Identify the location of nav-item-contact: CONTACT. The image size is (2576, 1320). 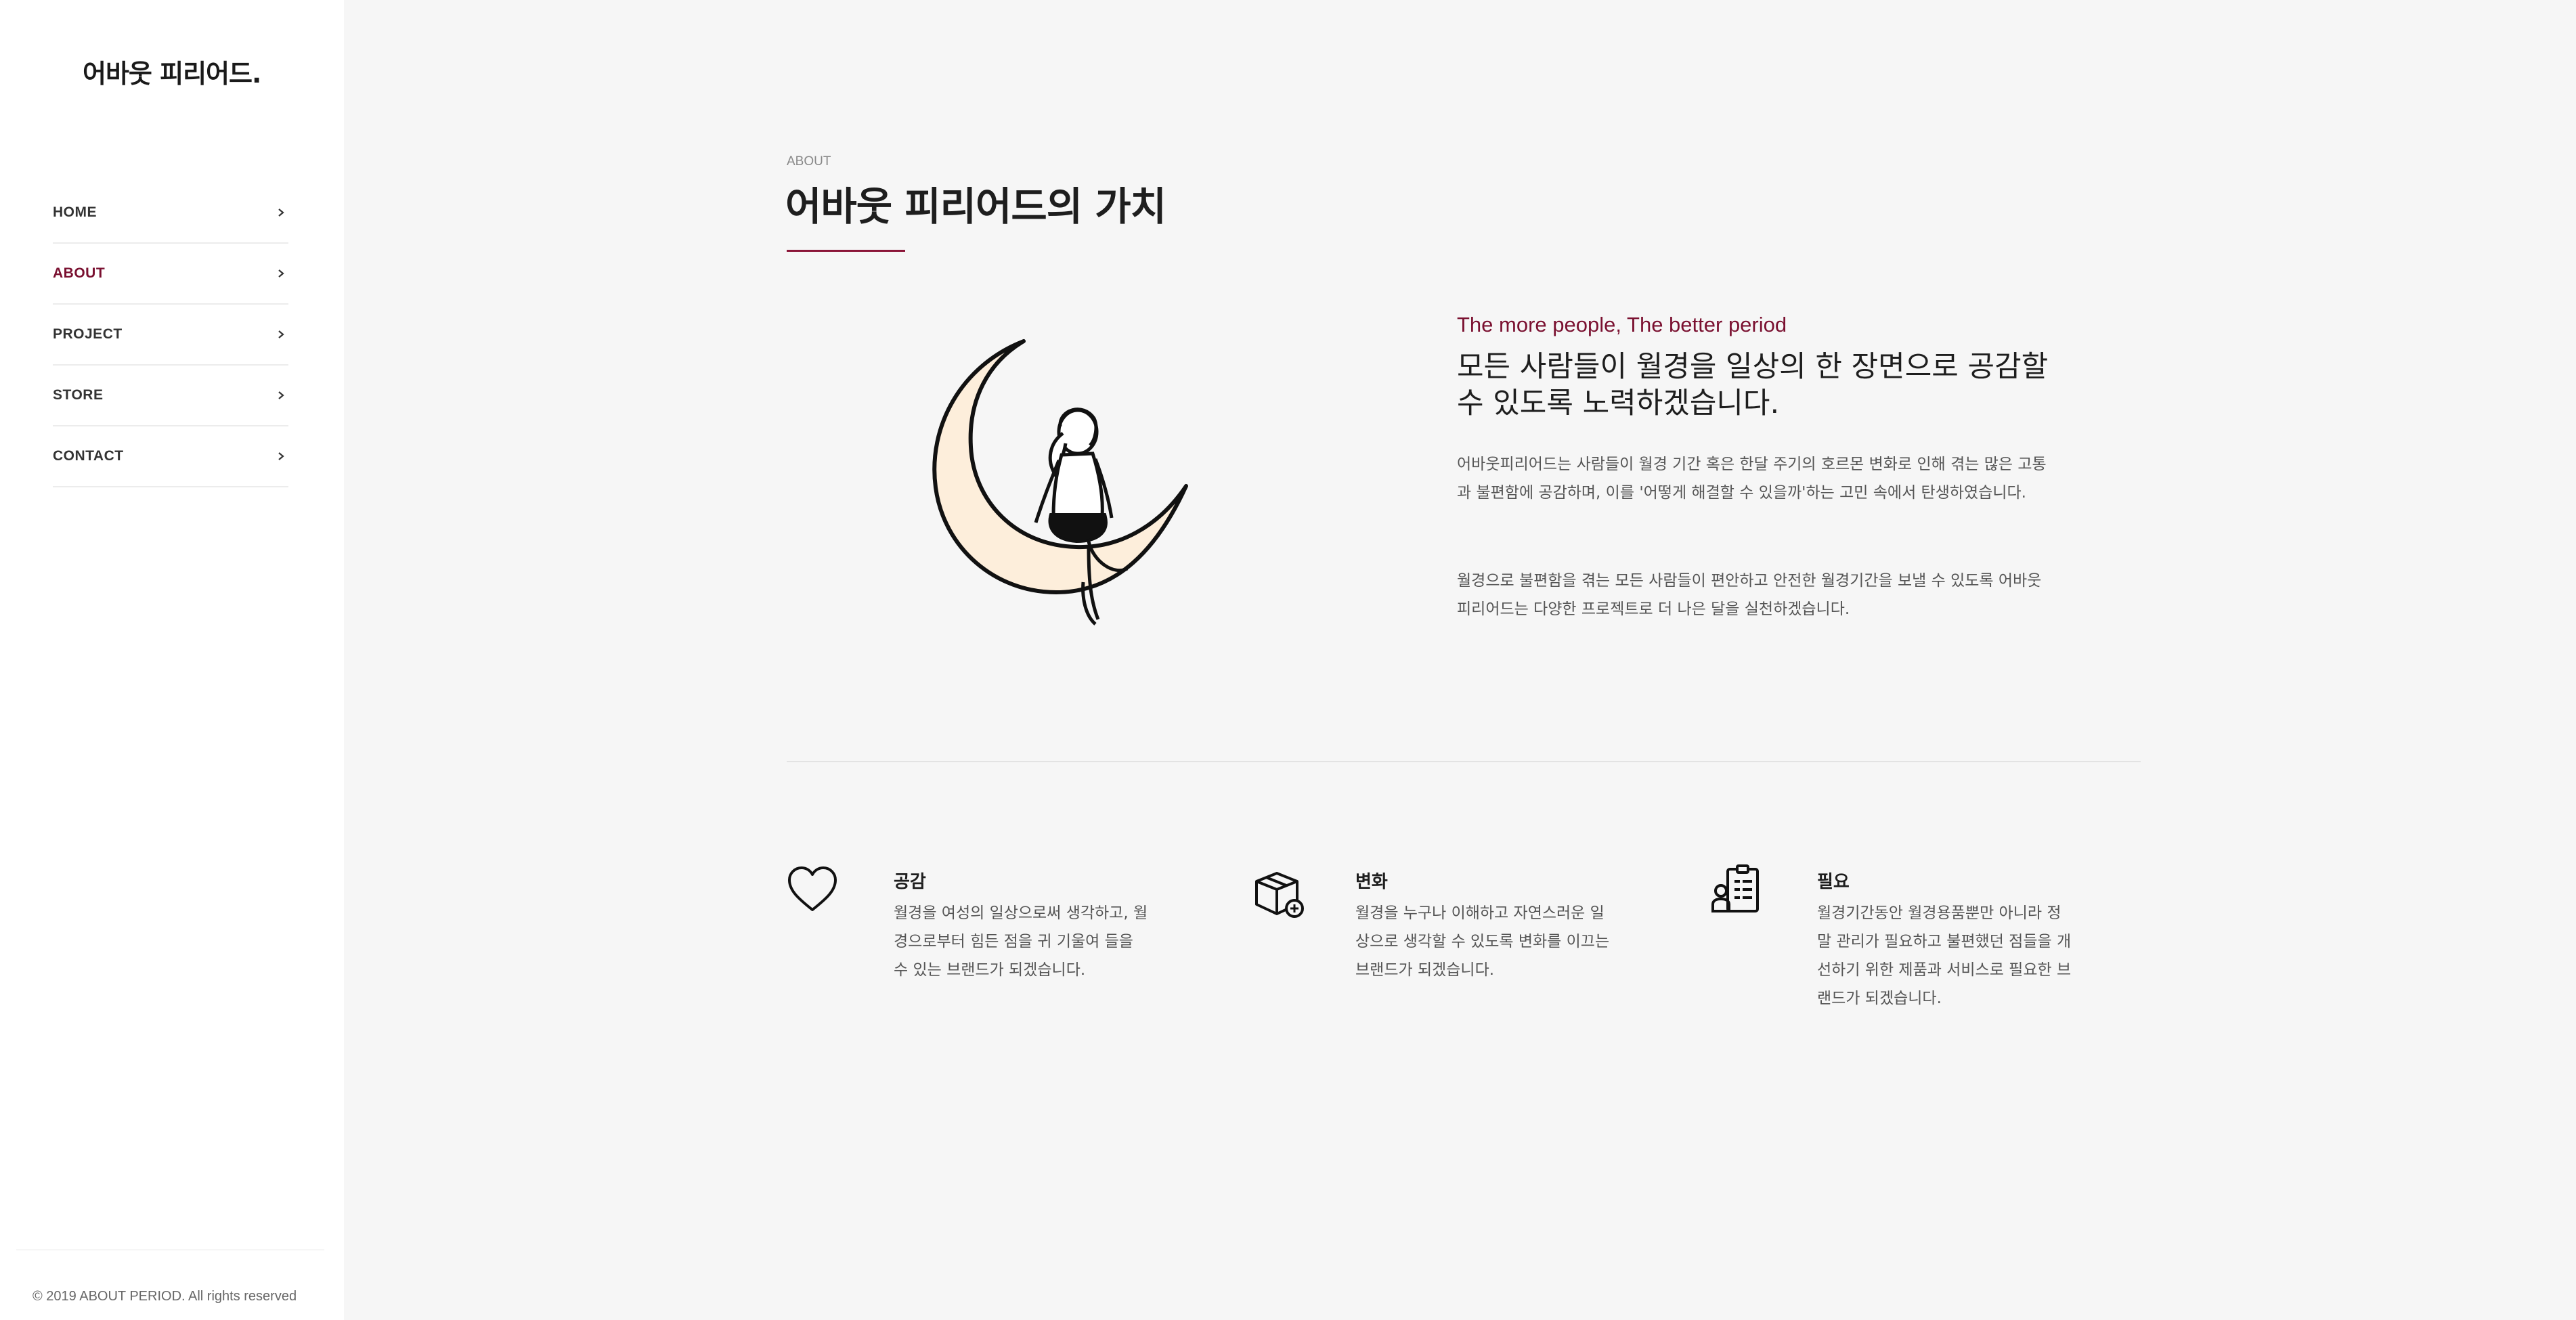
(170, 456).